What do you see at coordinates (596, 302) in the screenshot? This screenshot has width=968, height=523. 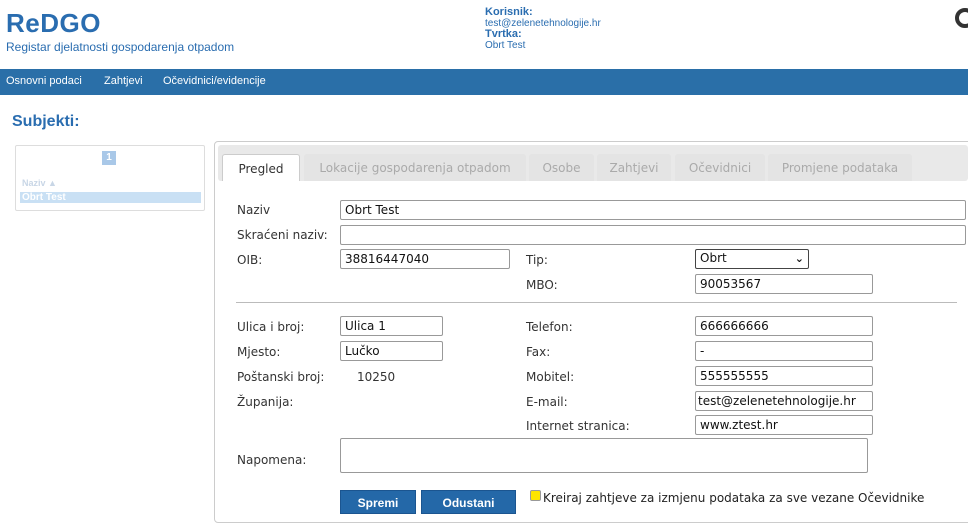 I see `divider` at bounding box center [596, 302].